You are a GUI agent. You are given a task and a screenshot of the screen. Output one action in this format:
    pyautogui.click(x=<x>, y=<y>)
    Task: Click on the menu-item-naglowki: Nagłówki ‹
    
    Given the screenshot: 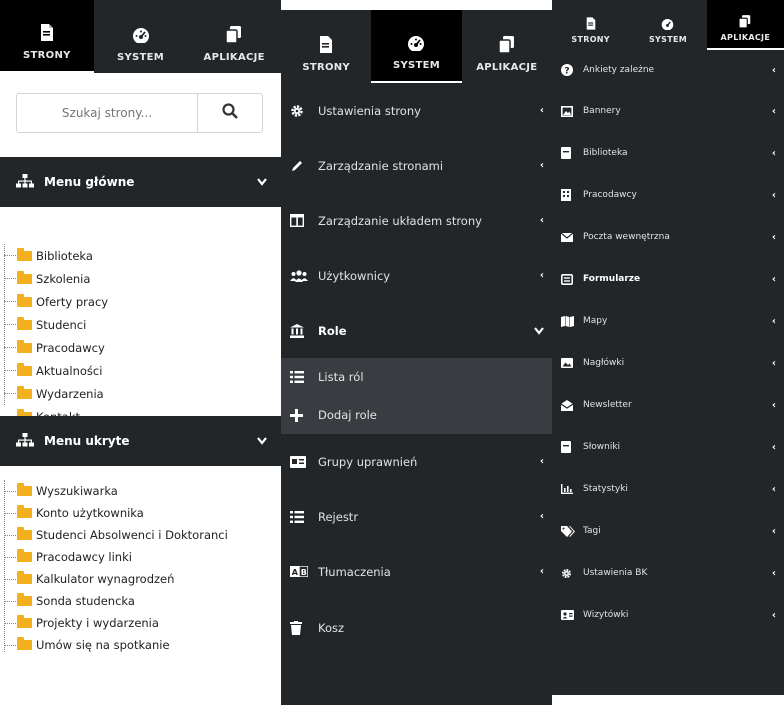 What is the action you would take?
    pyautogui.click(x=668, y=363)
    